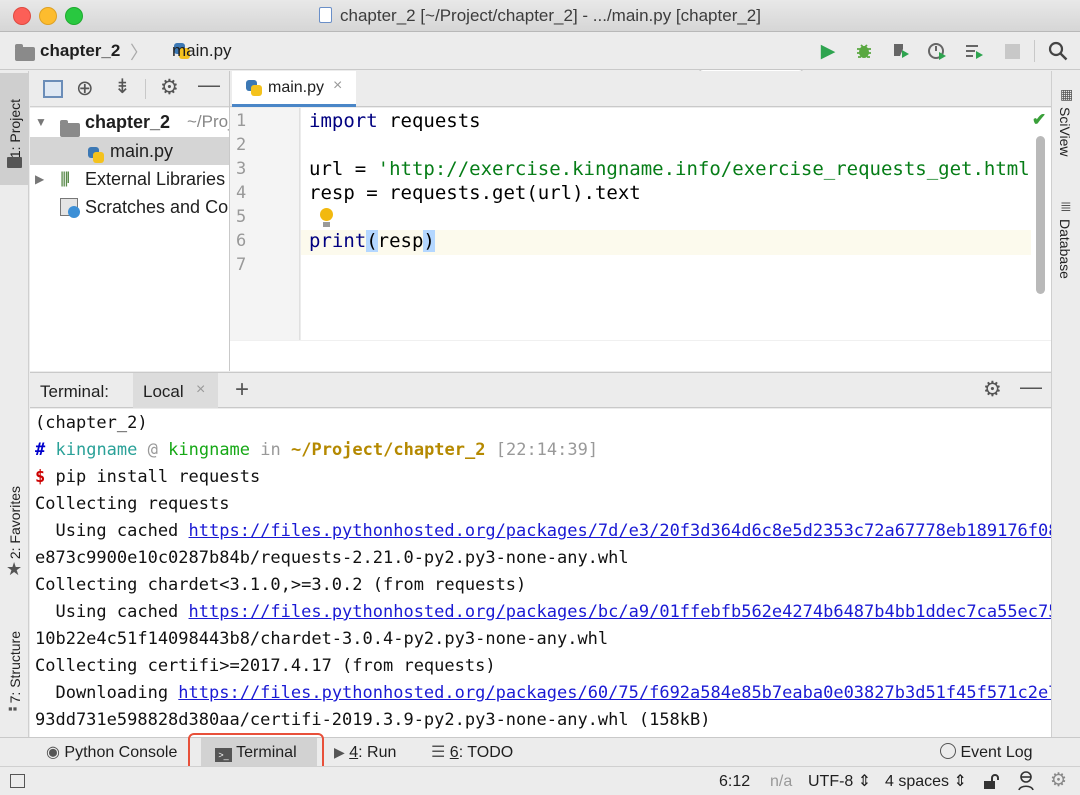  I want to click on tab-database: Database, so click(1065, 251).